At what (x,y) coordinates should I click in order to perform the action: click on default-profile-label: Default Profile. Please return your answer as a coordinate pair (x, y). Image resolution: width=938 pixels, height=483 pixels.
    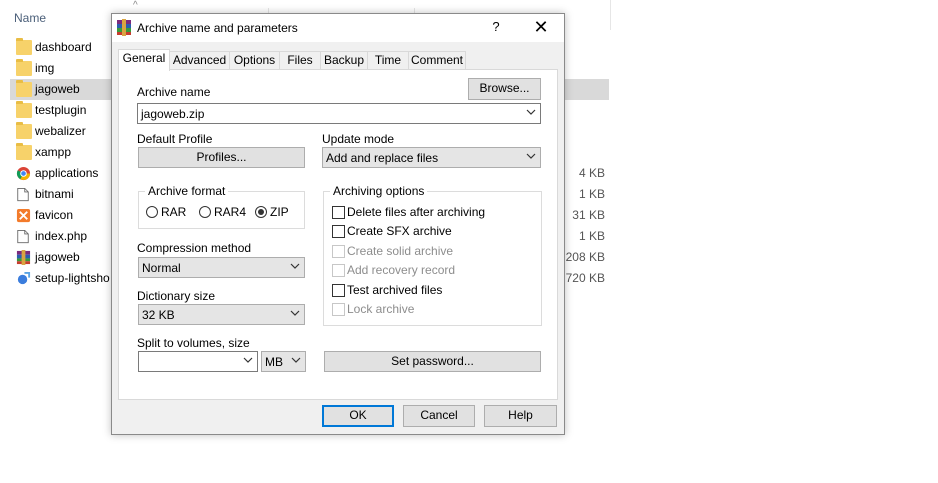
    Looking at the image, I should click on (175, 139).